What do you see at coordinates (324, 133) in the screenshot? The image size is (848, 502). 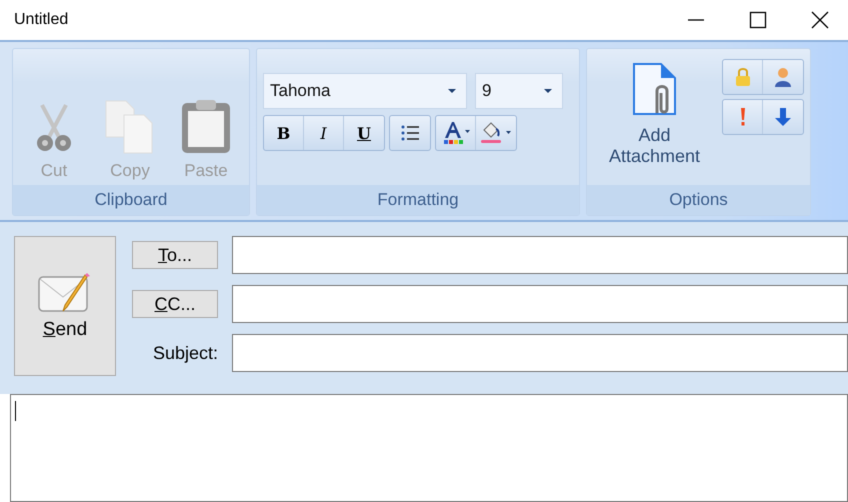 I see `style-button: I` at bounding box center [324, 133].